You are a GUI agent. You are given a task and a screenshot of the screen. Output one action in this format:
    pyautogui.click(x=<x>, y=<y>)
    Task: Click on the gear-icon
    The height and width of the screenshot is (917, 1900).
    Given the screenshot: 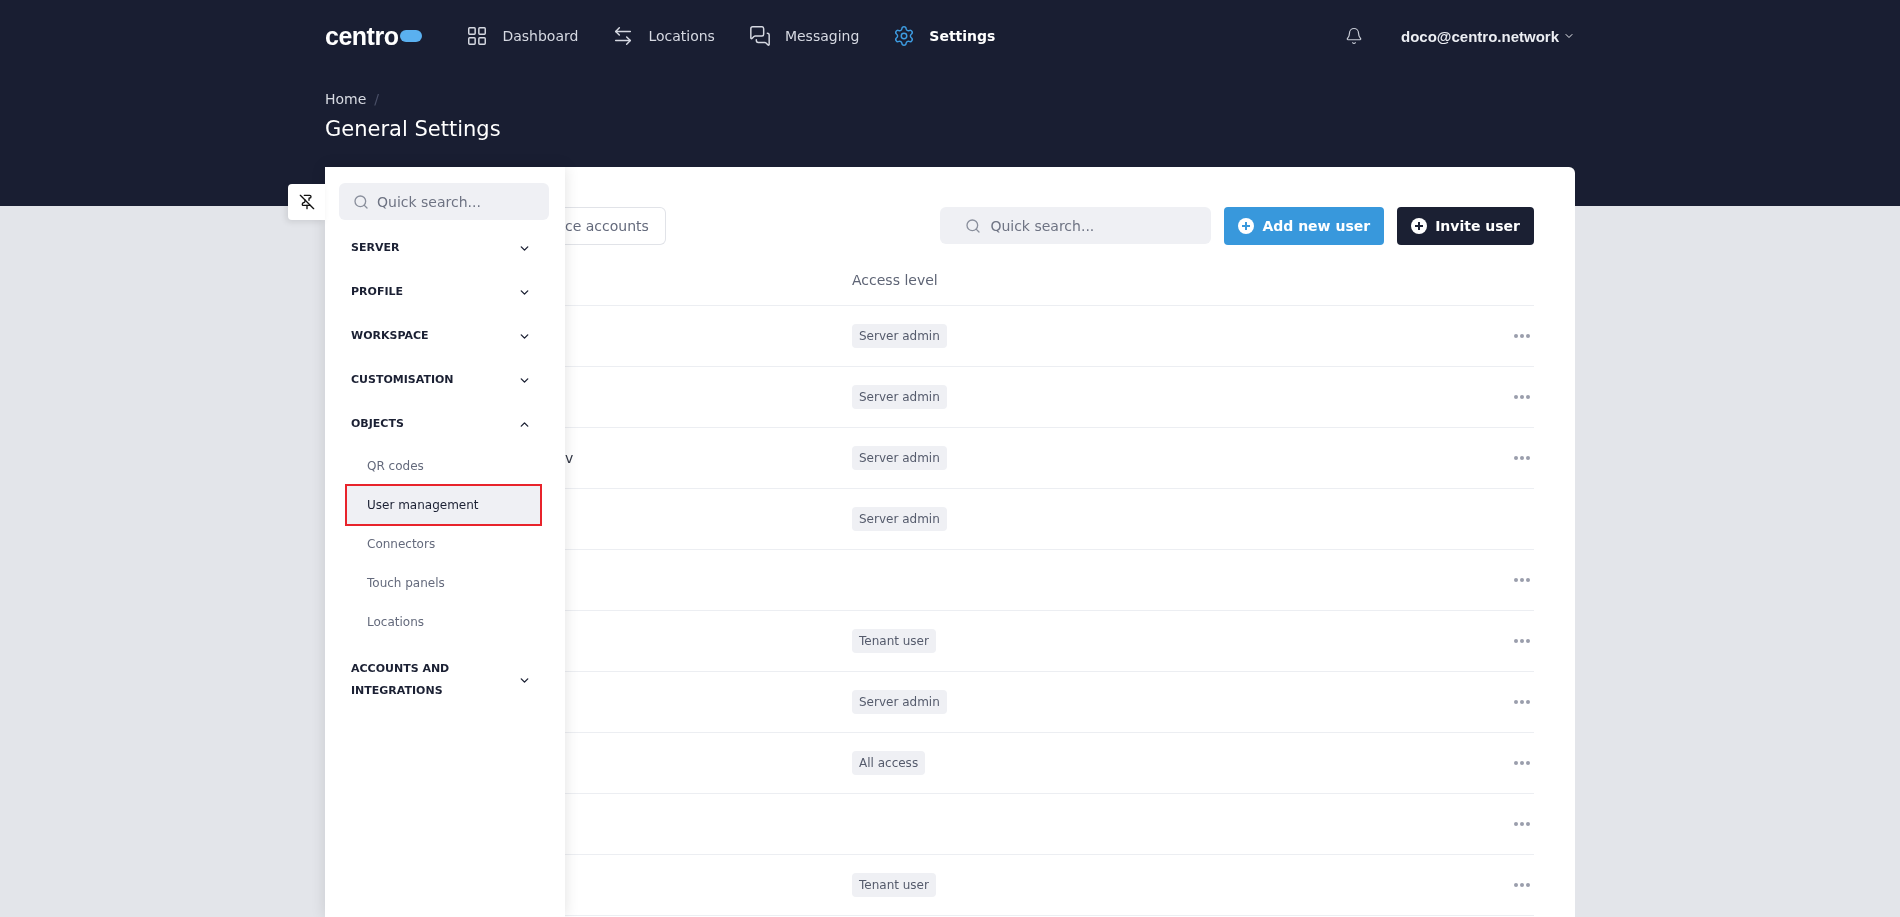 What is the action you would take?
    pyautogui.click(x=904, y=36)
    